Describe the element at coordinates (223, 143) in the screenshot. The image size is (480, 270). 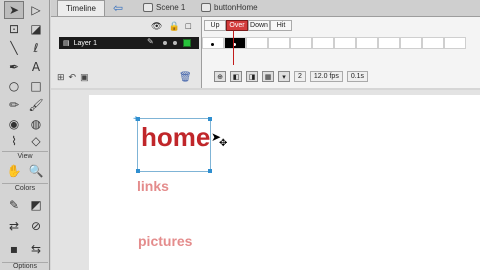
I see `move-cursor-icon: ✥` at that location.